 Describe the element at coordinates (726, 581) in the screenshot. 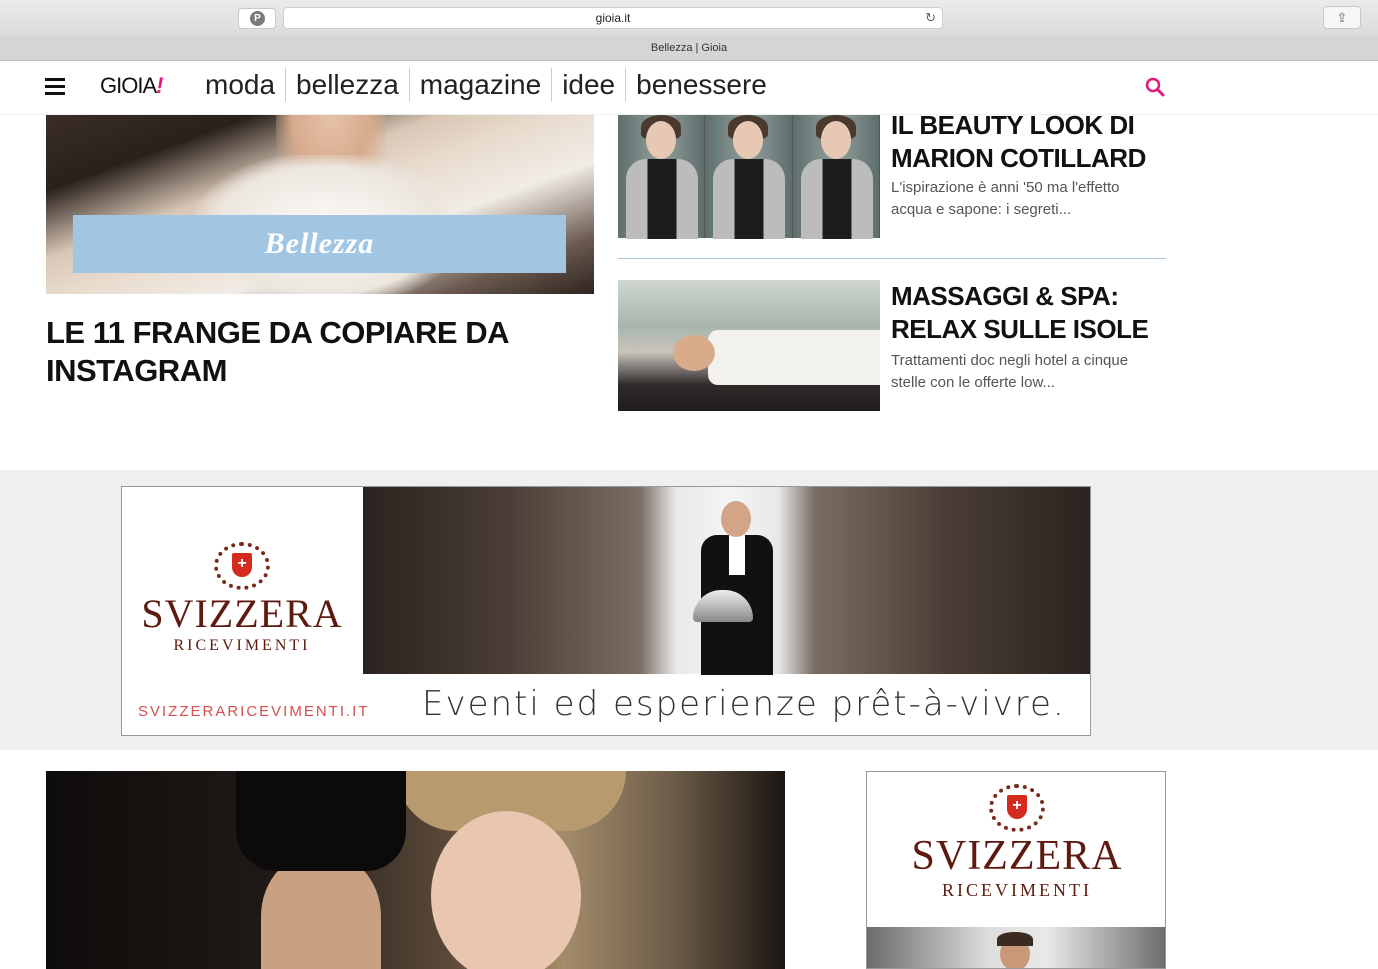

I see `ad-photo` at that location.